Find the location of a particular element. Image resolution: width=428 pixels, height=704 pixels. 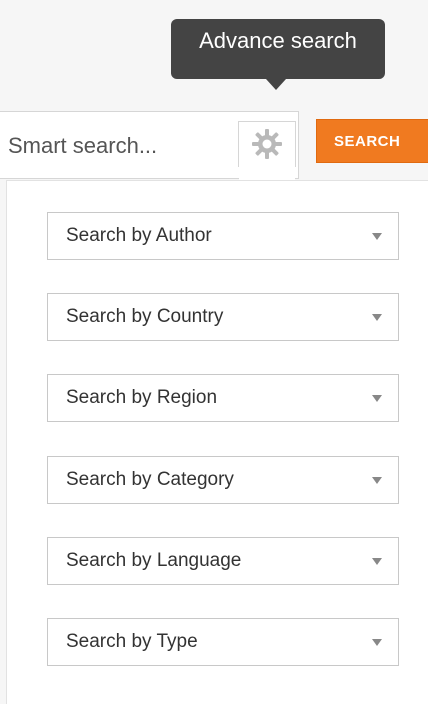

tooltip-arrow is located at coordinates (276, 84).